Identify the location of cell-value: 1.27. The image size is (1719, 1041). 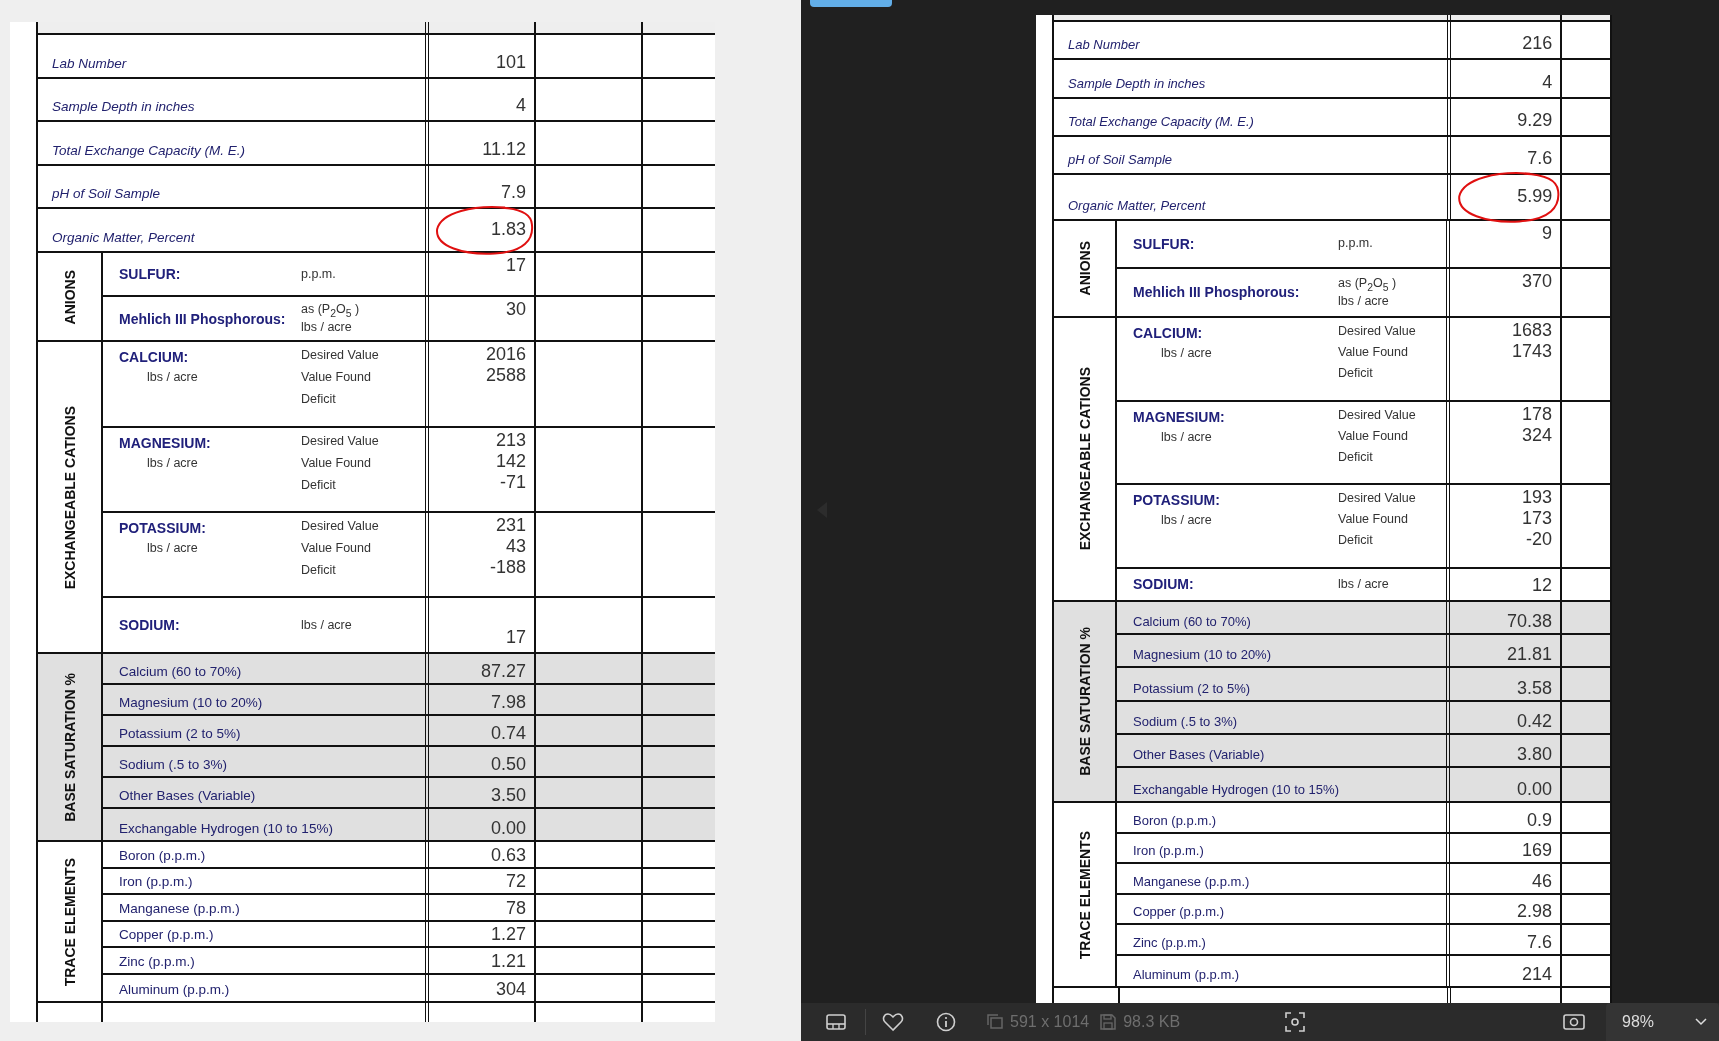
(508, 935).